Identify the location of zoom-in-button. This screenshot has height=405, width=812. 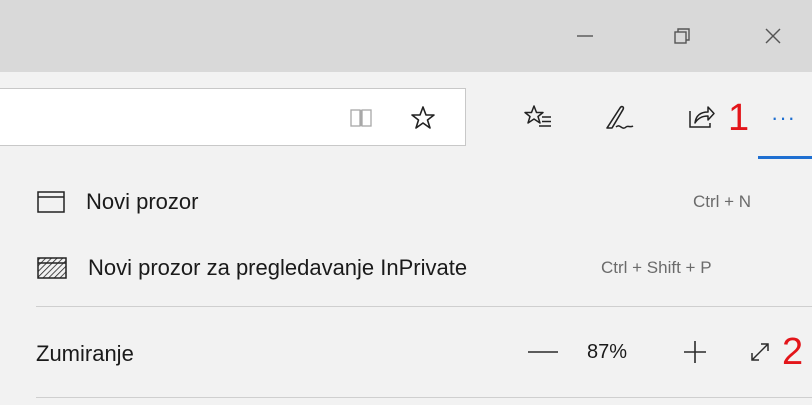
(695, 352).